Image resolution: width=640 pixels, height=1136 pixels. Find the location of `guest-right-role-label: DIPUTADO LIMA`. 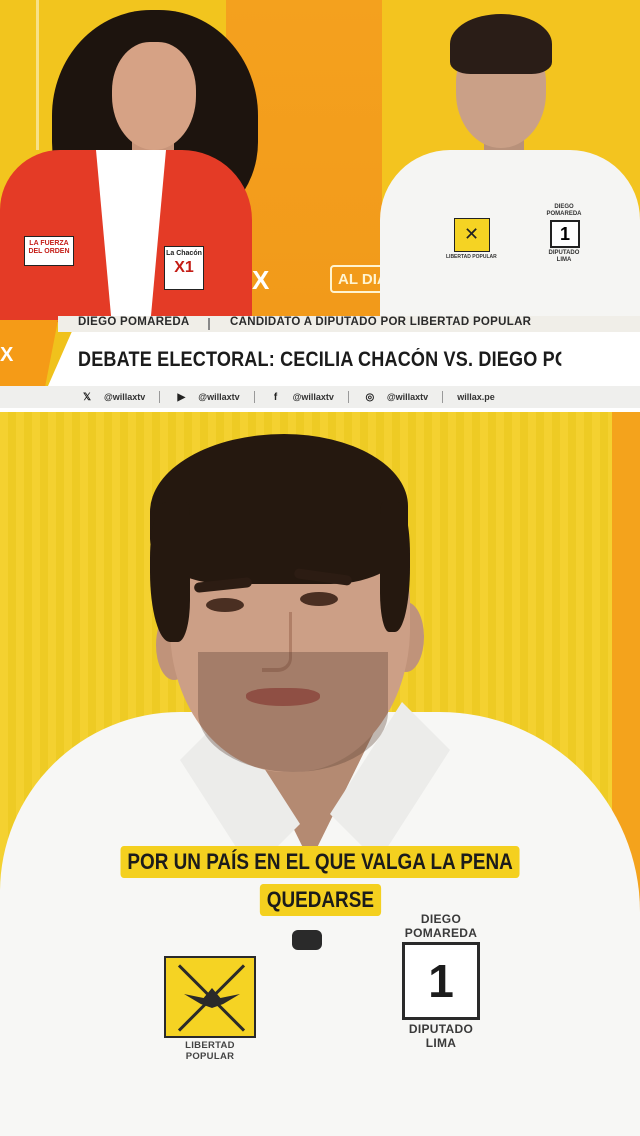

guest-right-role-label: DIPUTADO LIMA is located at coordinates (564, 256).